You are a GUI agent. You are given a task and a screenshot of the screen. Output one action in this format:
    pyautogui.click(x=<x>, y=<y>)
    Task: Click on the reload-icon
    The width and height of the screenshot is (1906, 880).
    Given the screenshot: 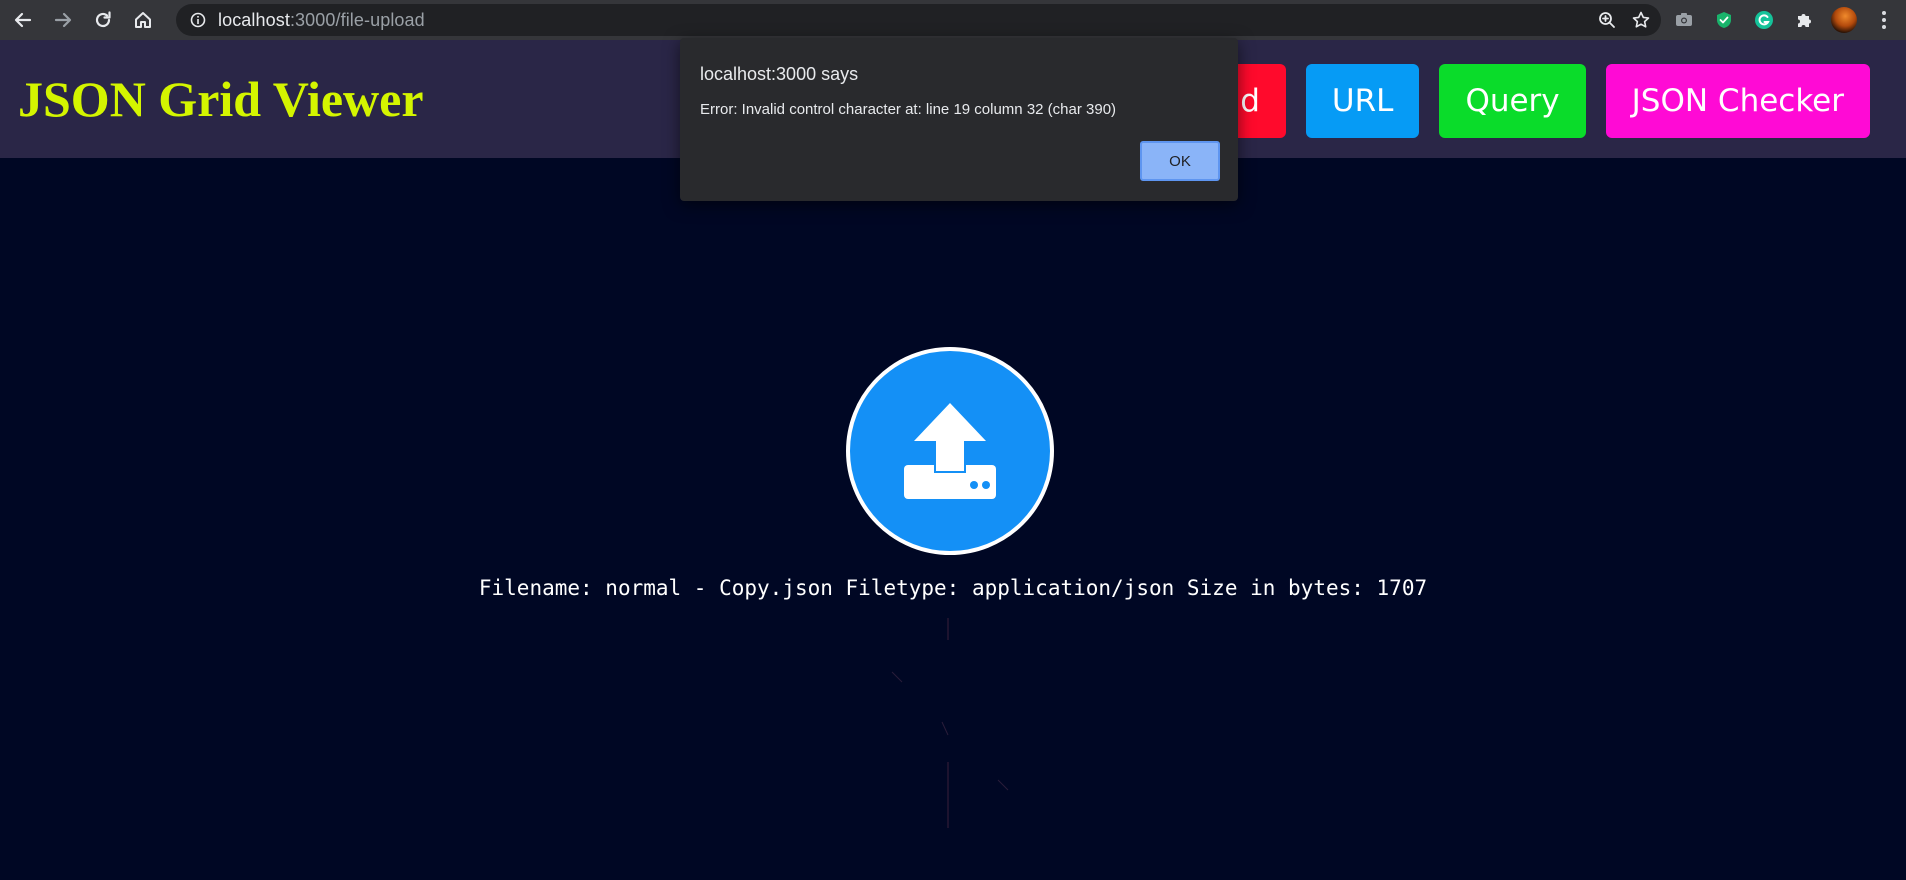 What is the action you would take?
    pyautogui.click(x=103, y=19)
    